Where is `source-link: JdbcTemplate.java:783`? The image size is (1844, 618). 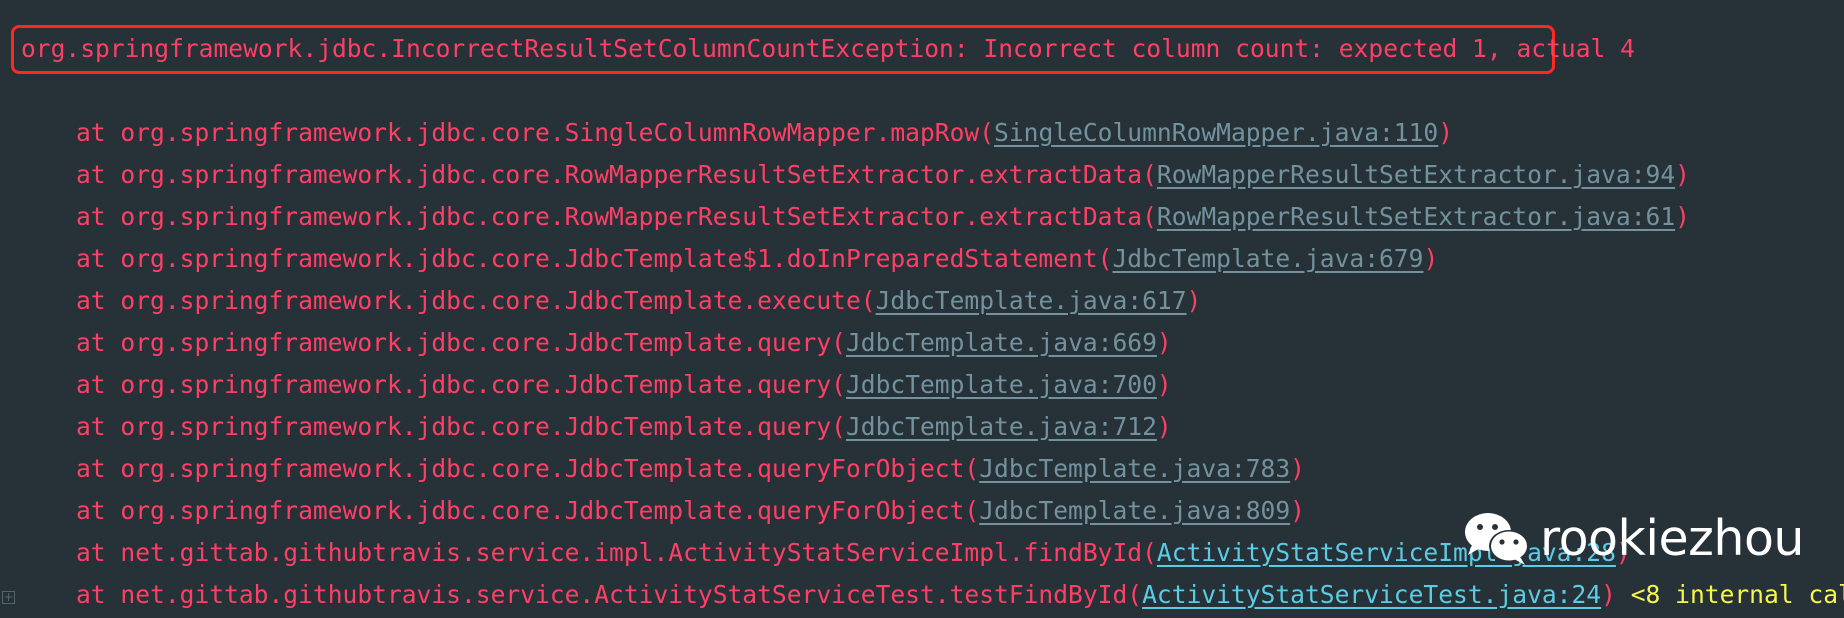
source-link: JdbcTemplate.java:783 is located at coordinates (1134, 468).